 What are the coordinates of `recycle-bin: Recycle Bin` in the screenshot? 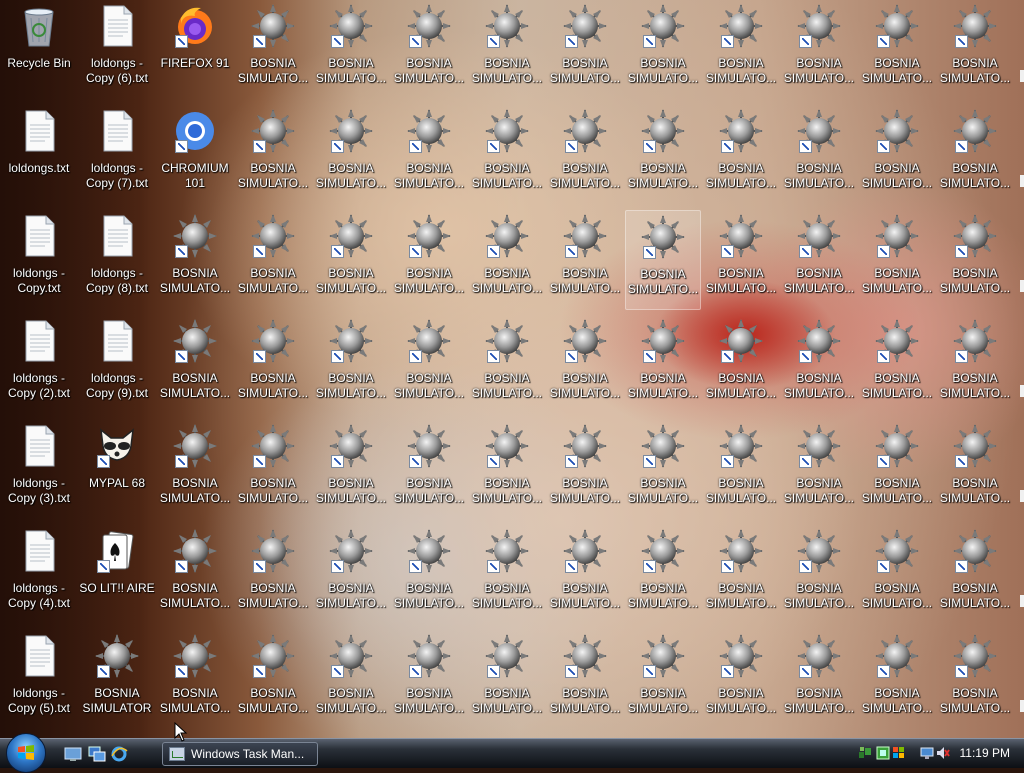 It's located at (39, 50).